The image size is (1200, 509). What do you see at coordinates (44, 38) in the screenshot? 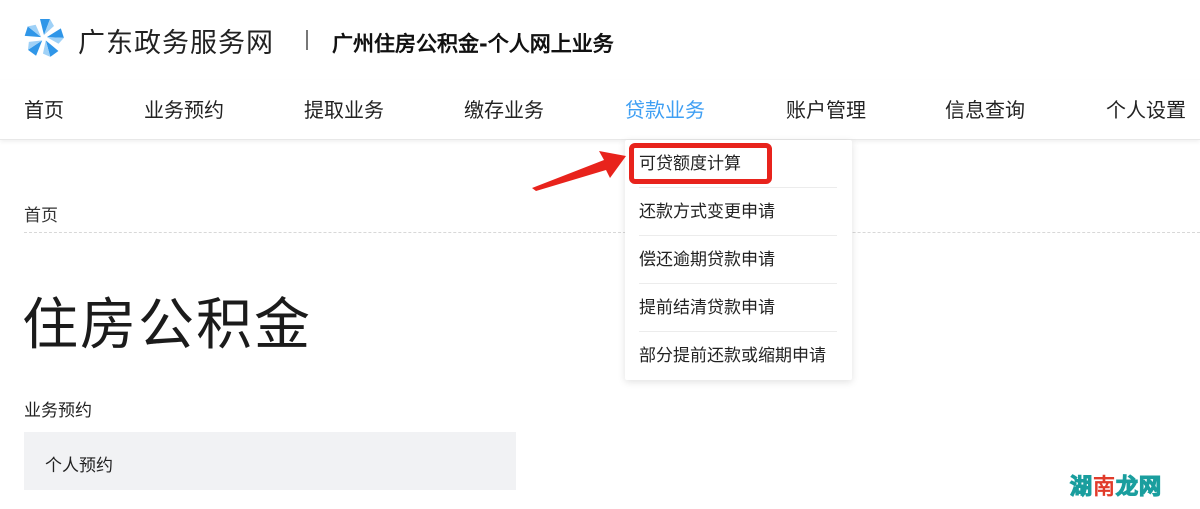
I see `logo-icon` at bounding box center [44, 38].